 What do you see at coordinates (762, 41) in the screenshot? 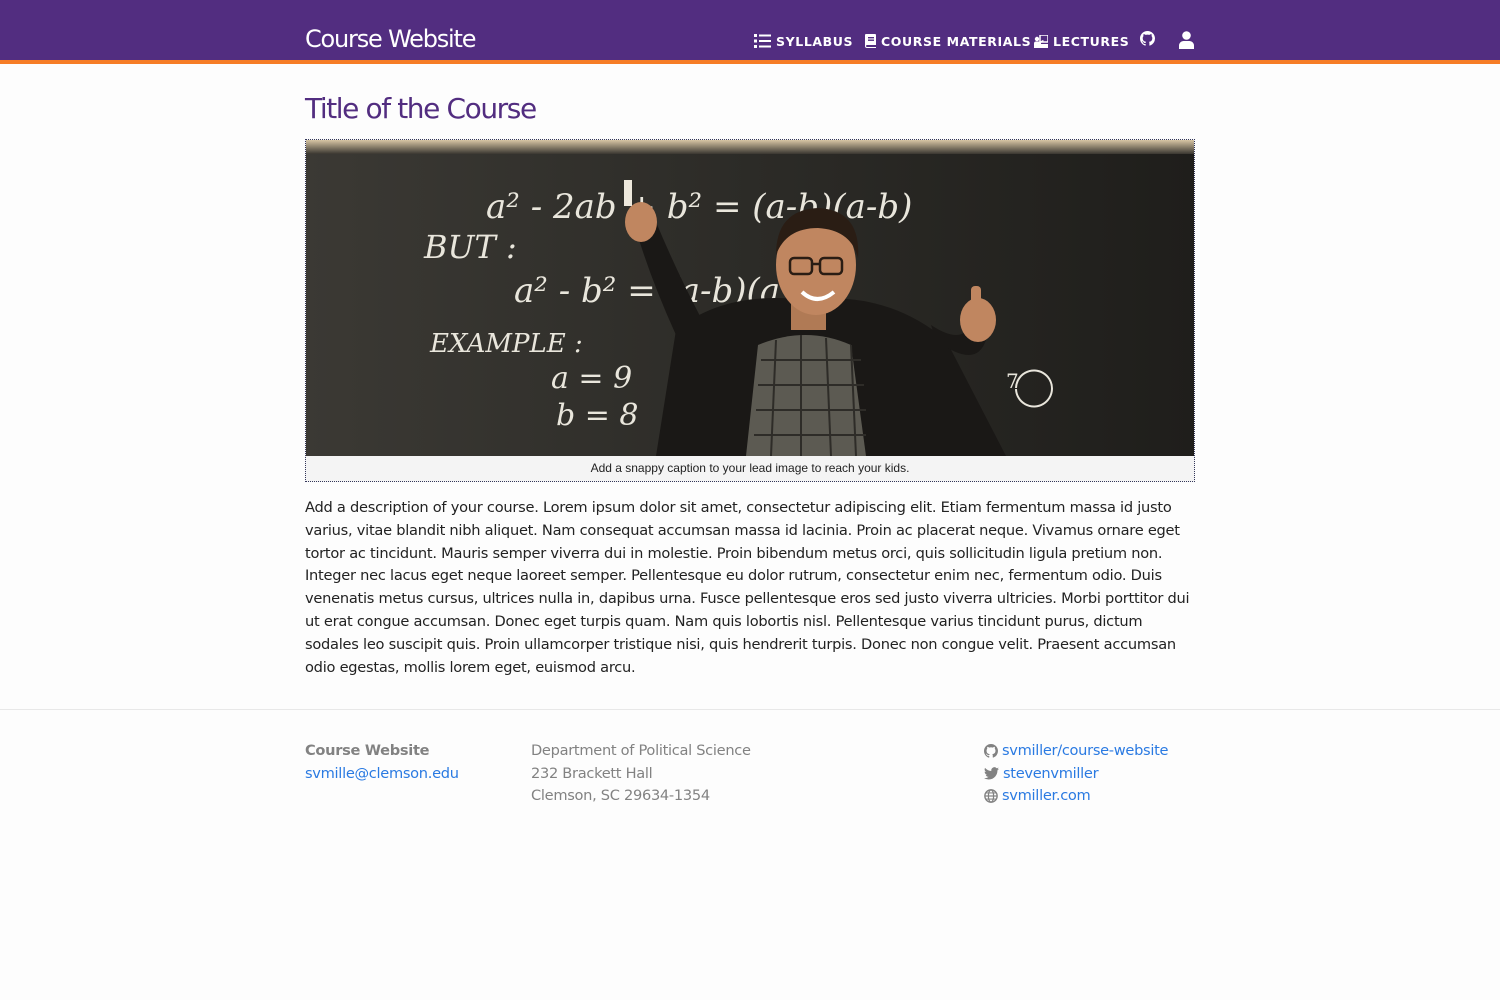
I see `list-icon` at bounding box center [762, 41].